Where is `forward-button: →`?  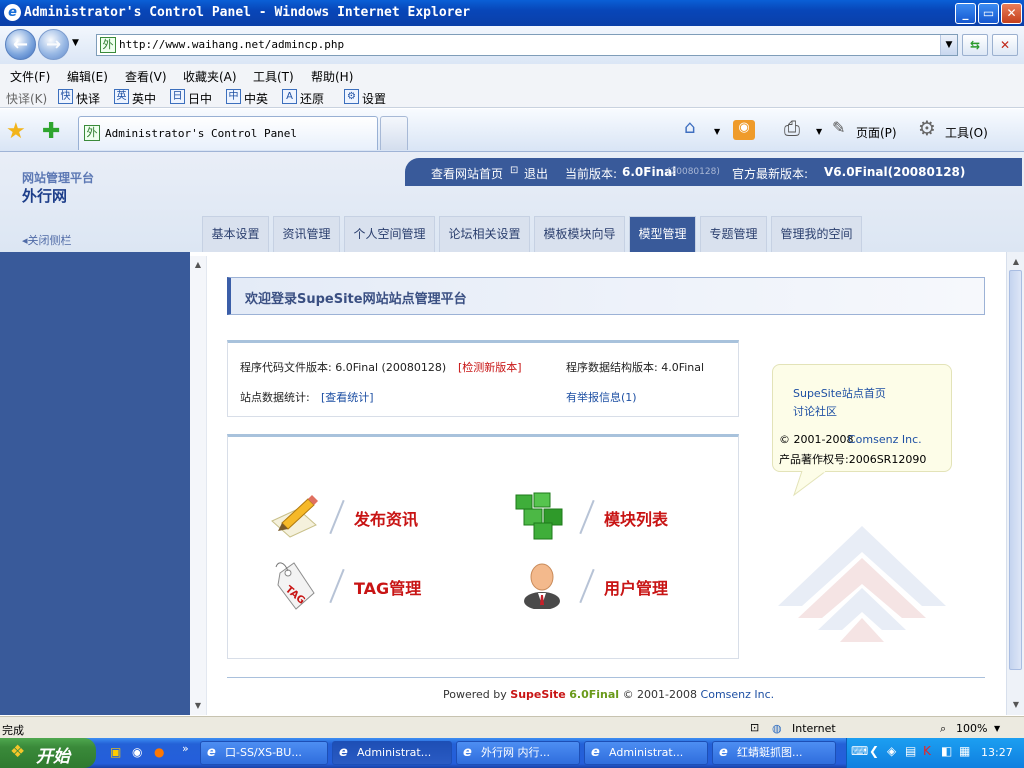 forward-button: → is located at coordinates (53, 44).